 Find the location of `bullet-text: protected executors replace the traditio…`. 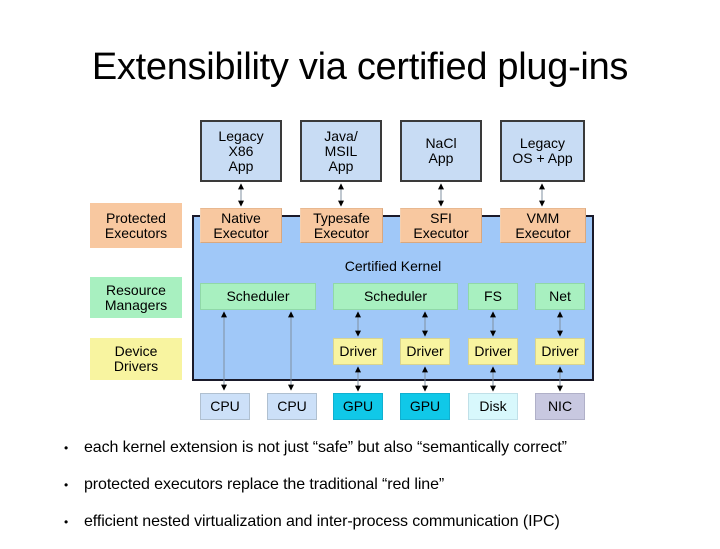

bullet-text: protected executors replace the traditio… is located at coordinates (264, 484).